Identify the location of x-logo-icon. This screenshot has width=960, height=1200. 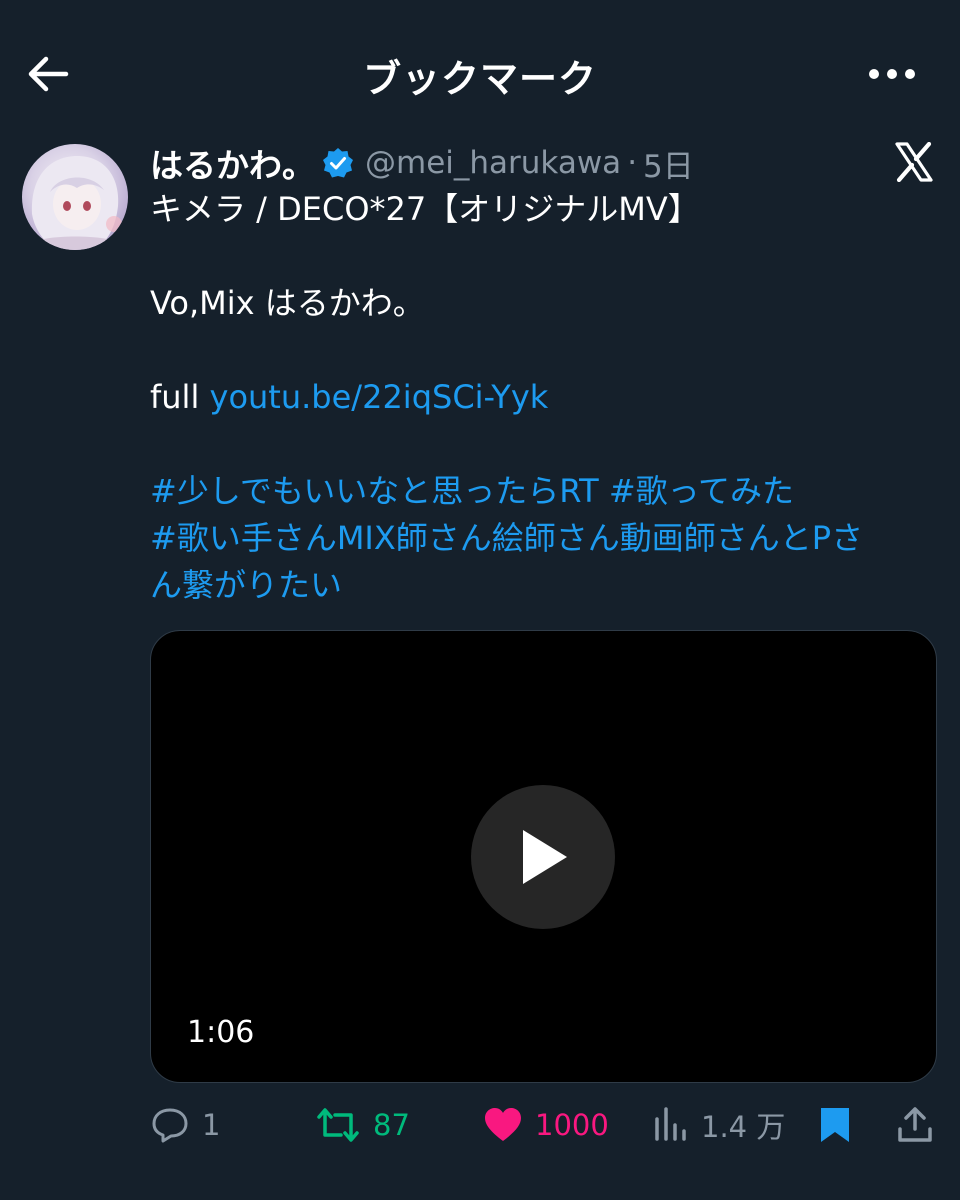
(914, 162).